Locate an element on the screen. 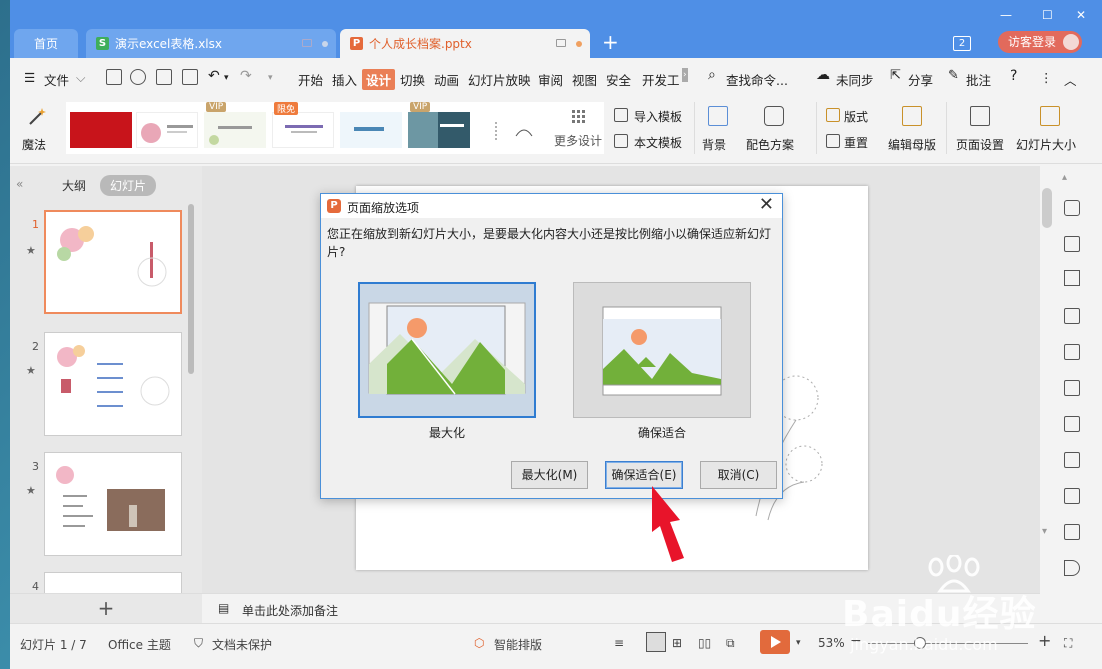 Image resolution: width=1102 pixels, height=669 pixels. menu-more-arrow-icon: › is located at coordinates (685, 75).